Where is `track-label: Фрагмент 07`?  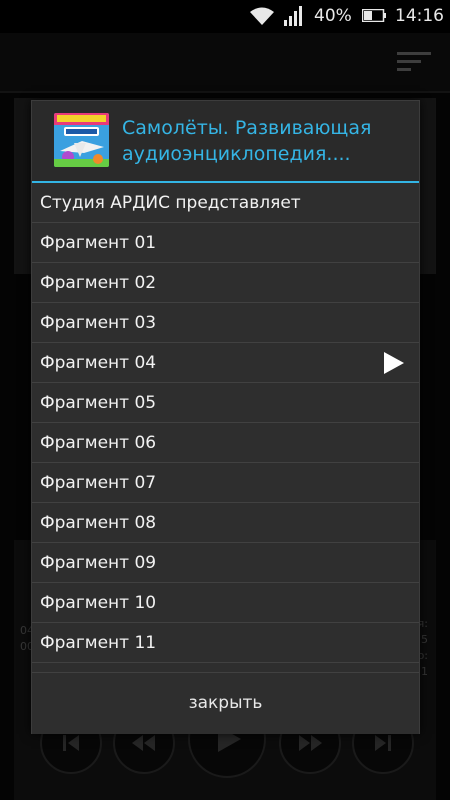
track-label: Фрагмент 07 is located at coordinates (98, 483).